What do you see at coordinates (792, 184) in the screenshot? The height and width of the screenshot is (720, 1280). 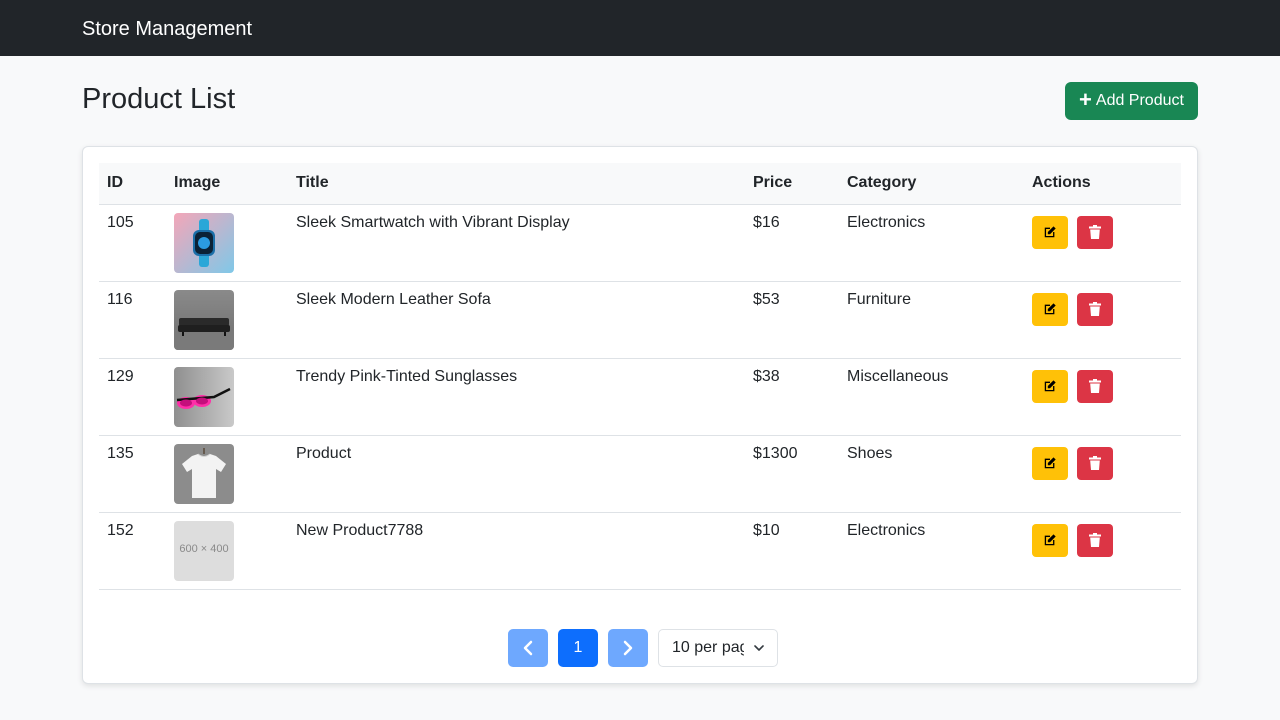 I see `column-header-price: Price` at bounding box center [792, 184].